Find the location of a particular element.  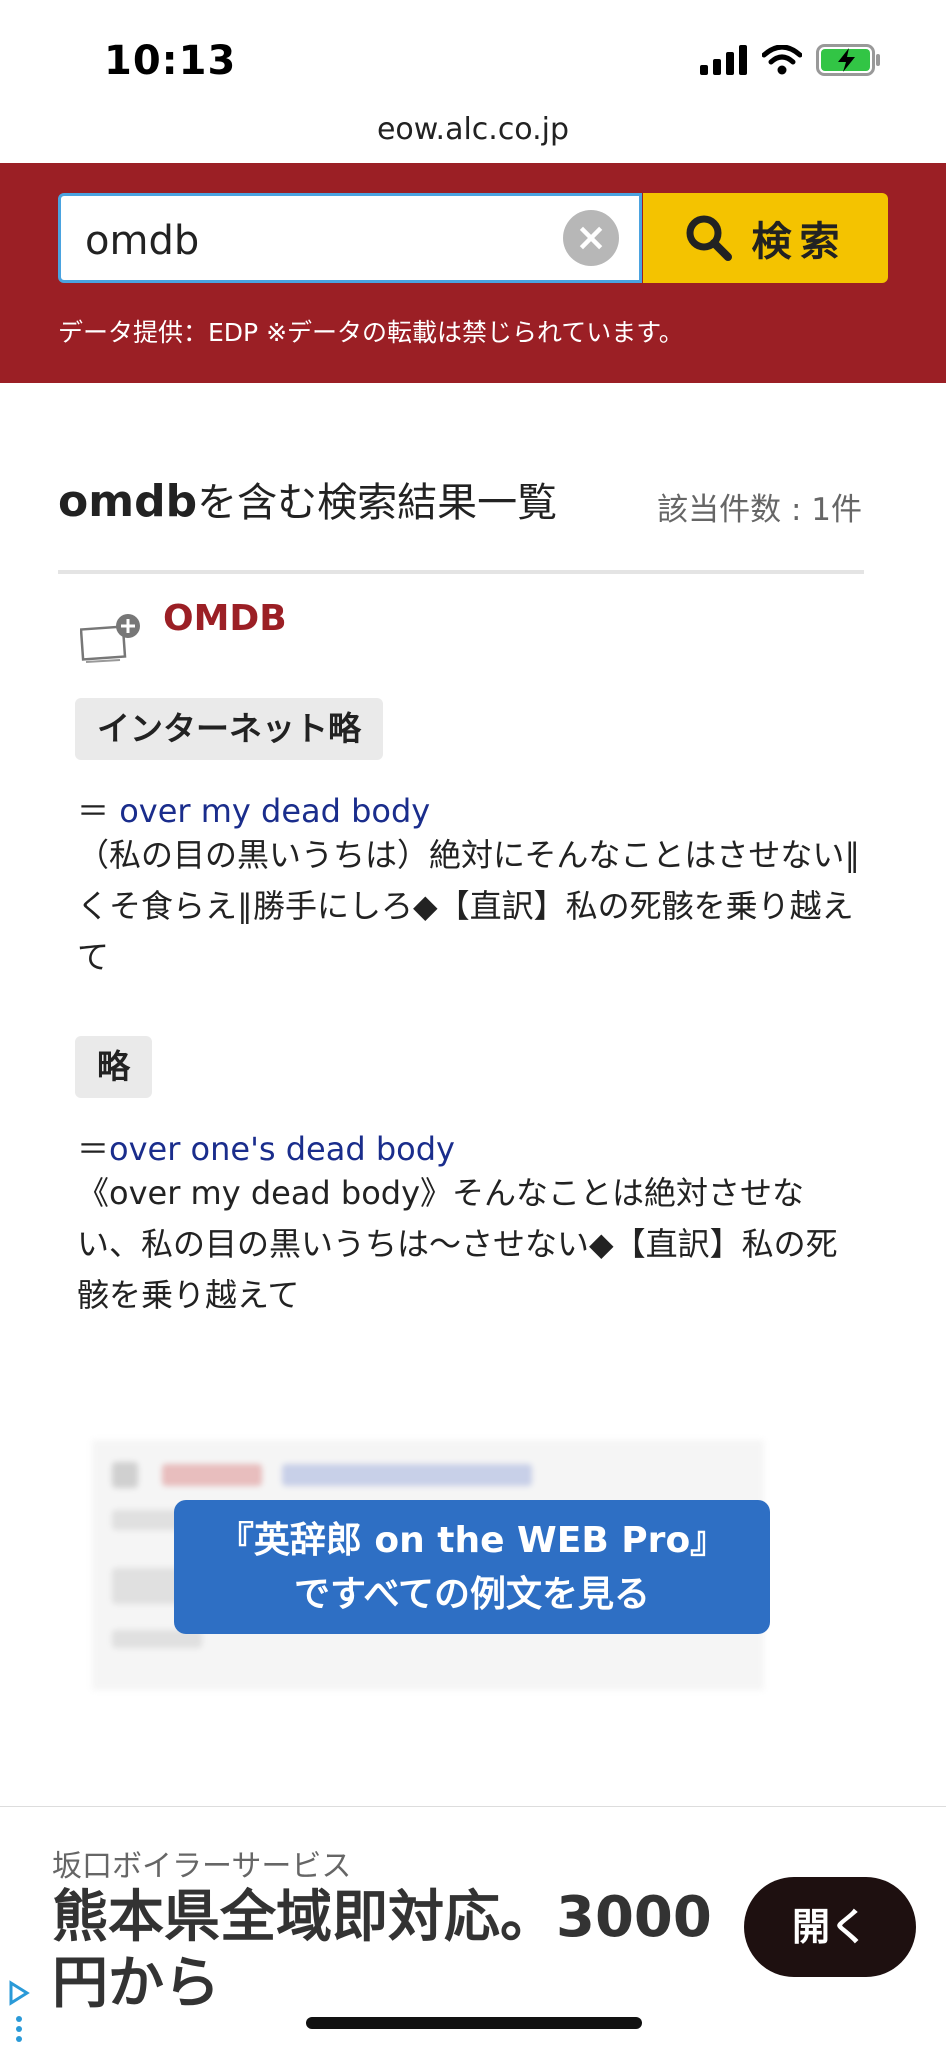

data-provider-note: データ提供：EDP ※データの転載は禁じられています。 is located at coordinates (371, 332).